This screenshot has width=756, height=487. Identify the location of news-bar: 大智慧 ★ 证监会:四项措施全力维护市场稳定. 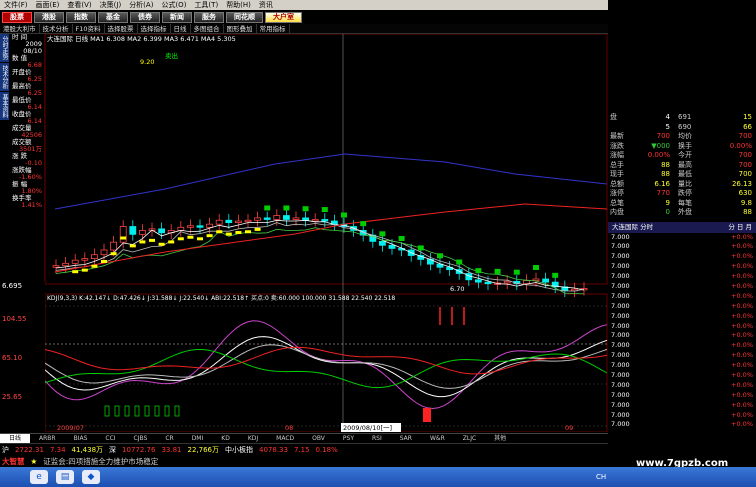
(304, 461).